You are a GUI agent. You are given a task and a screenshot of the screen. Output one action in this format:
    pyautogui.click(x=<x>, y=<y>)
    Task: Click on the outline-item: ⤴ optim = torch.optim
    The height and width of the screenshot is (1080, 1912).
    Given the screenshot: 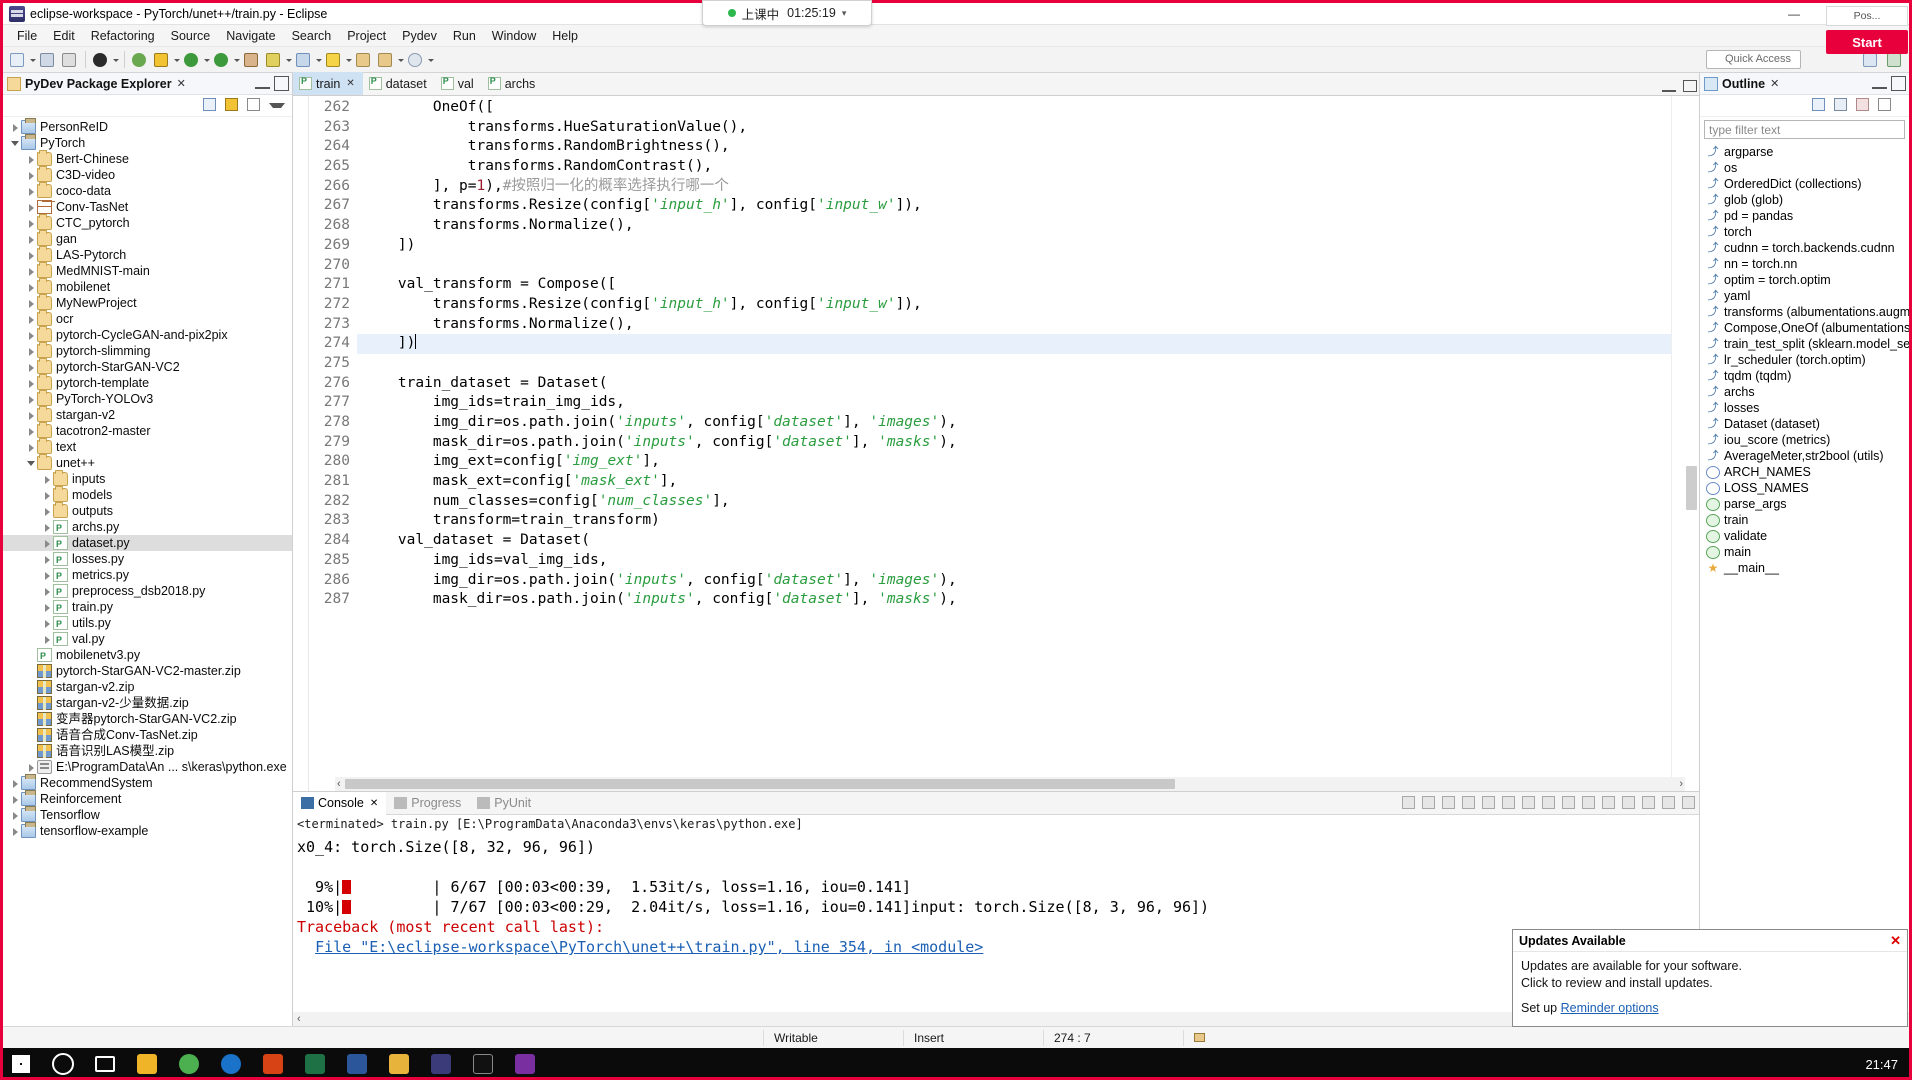 What is the action you would take?
    pyautogui.click(x=1804, y=280)
    